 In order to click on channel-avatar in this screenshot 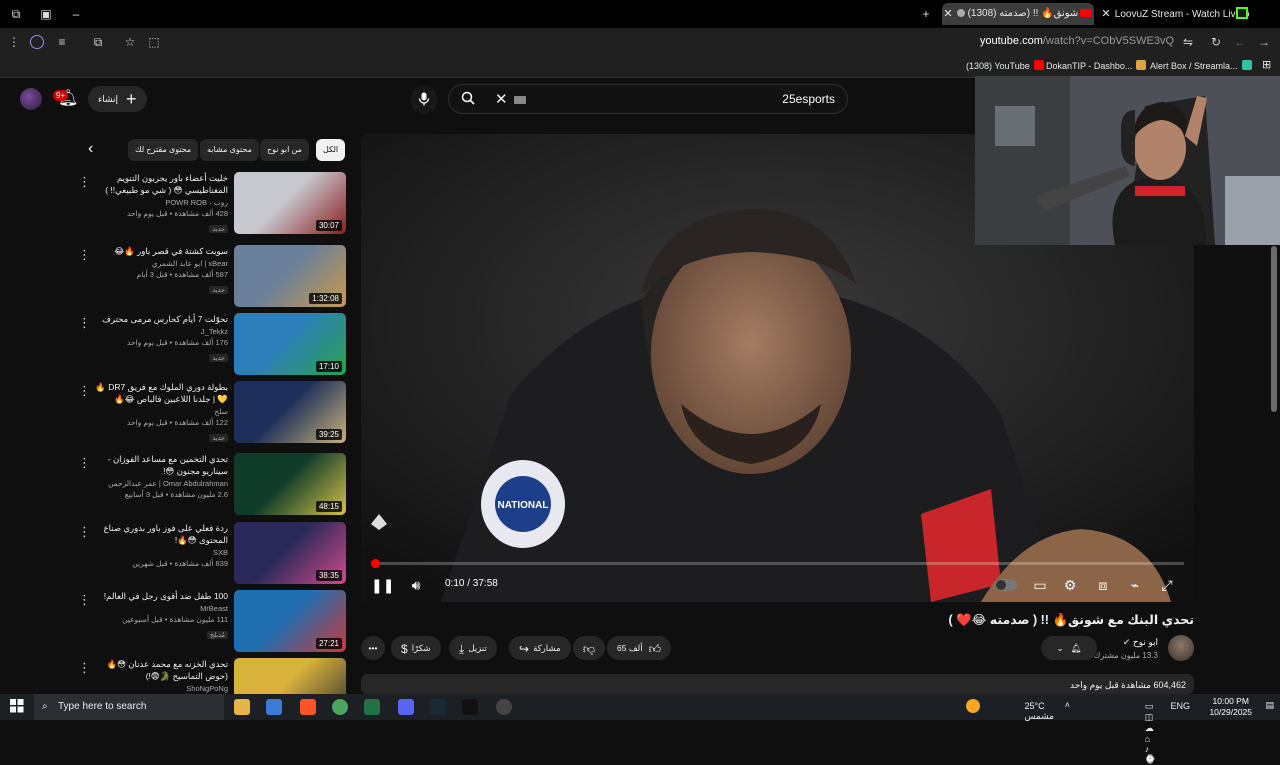, I will do `click(1181, 648)`.